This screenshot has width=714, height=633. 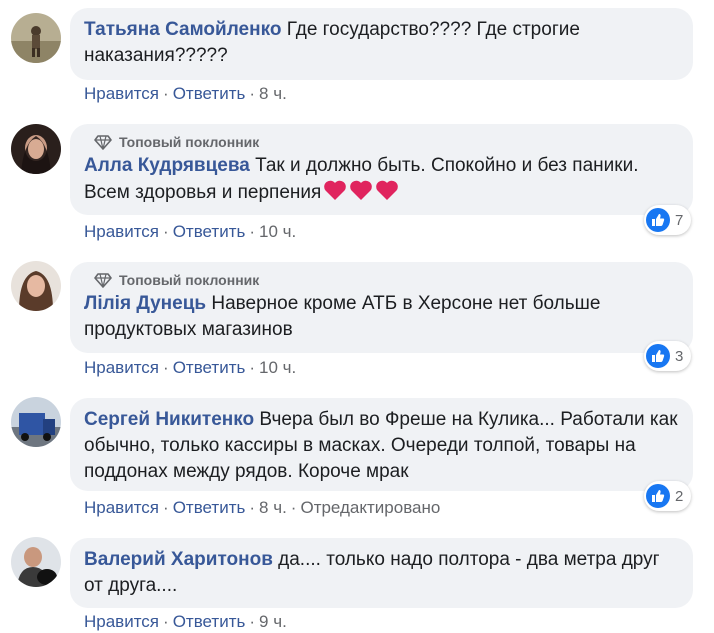 I want to click on comment-author: Татьяна Самойленко, so click(x=182, y=29).